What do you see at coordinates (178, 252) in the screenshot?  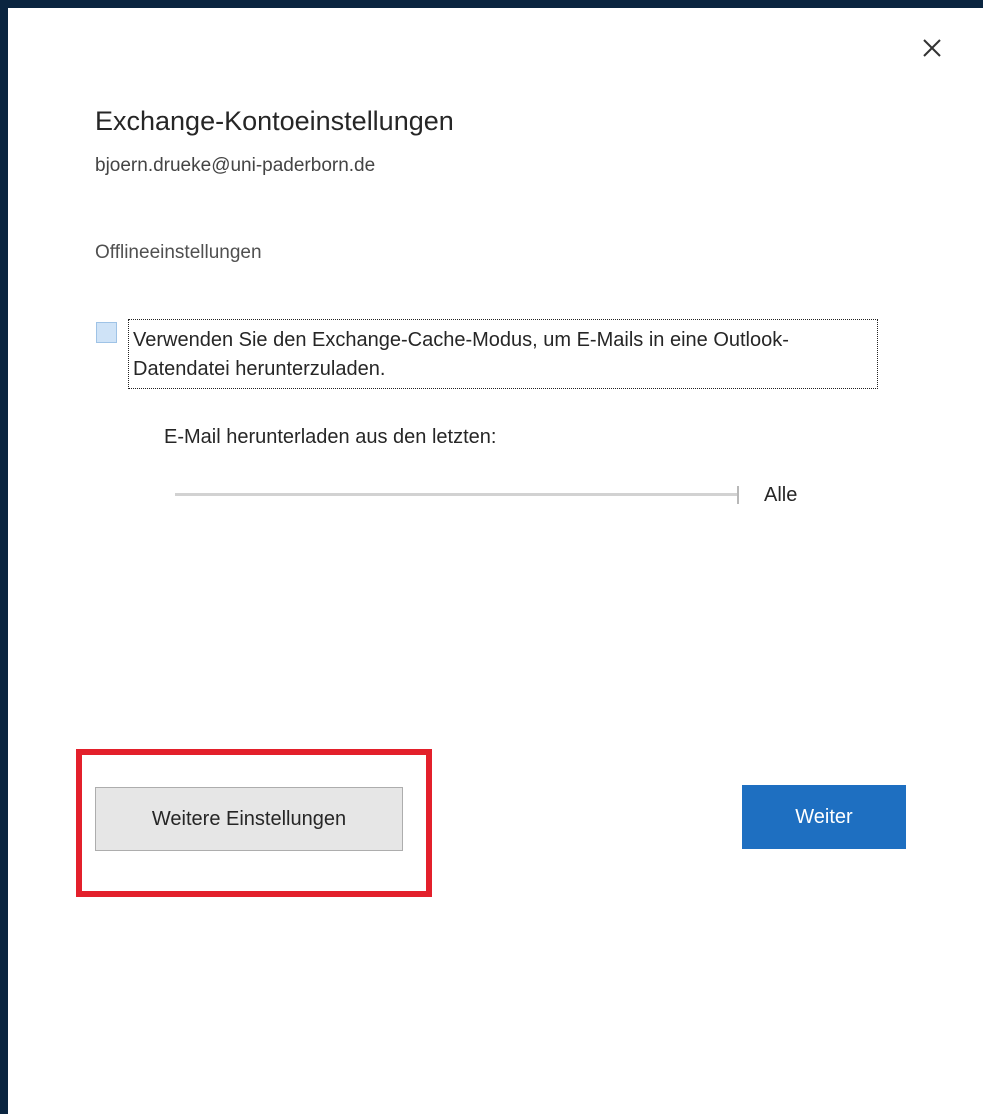 I see `offline-settings-heading: Offlineeinstellungen` at bounding box center [178, 252].